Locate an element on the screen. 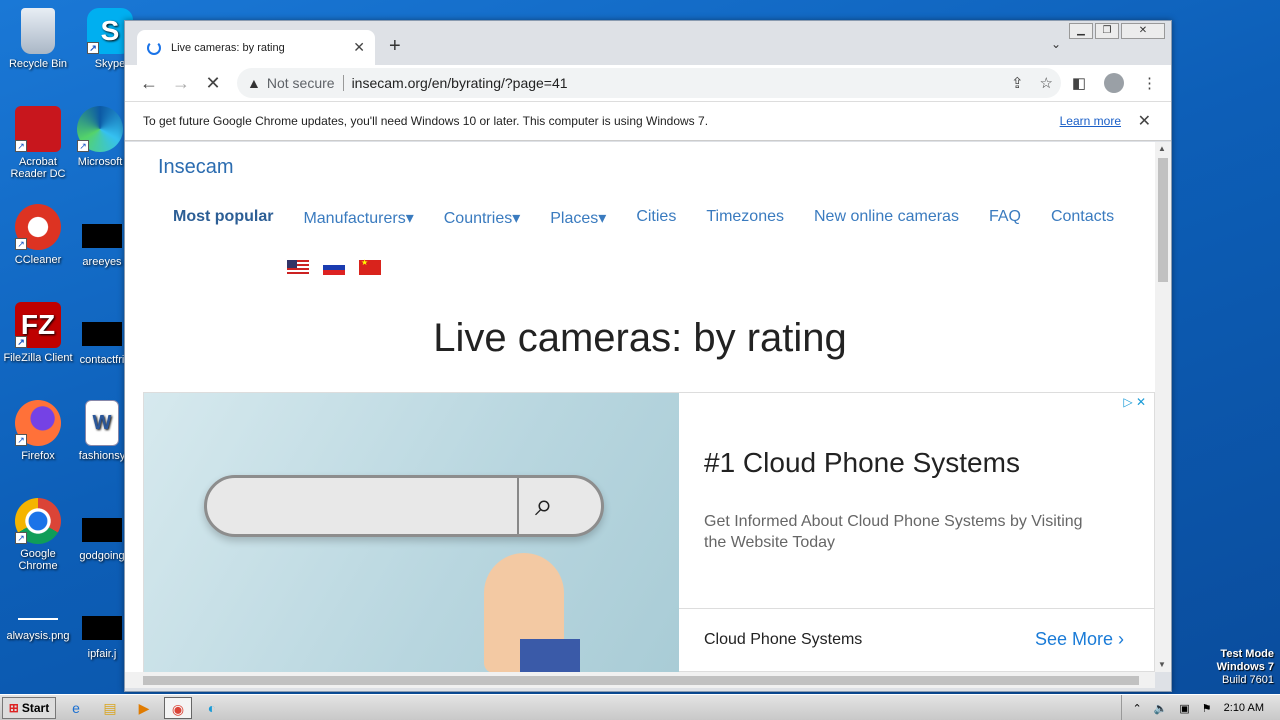  horizontal-scroll-thumb is located at coordinates (641, 680).